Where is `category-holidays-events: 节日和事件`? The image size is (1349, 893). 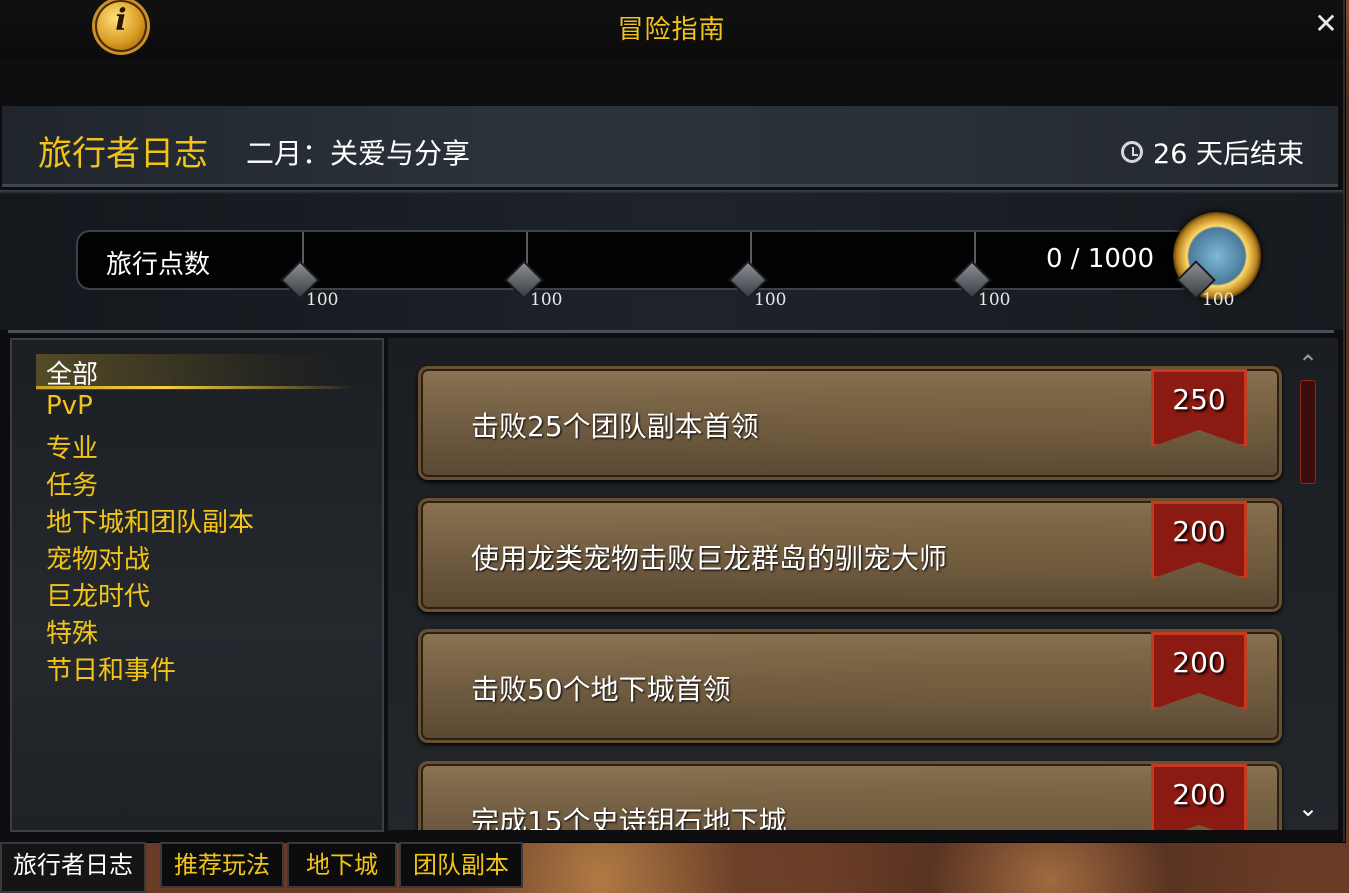 category-holidays-events: 节日和事件 is located at coordinates (111, 668).